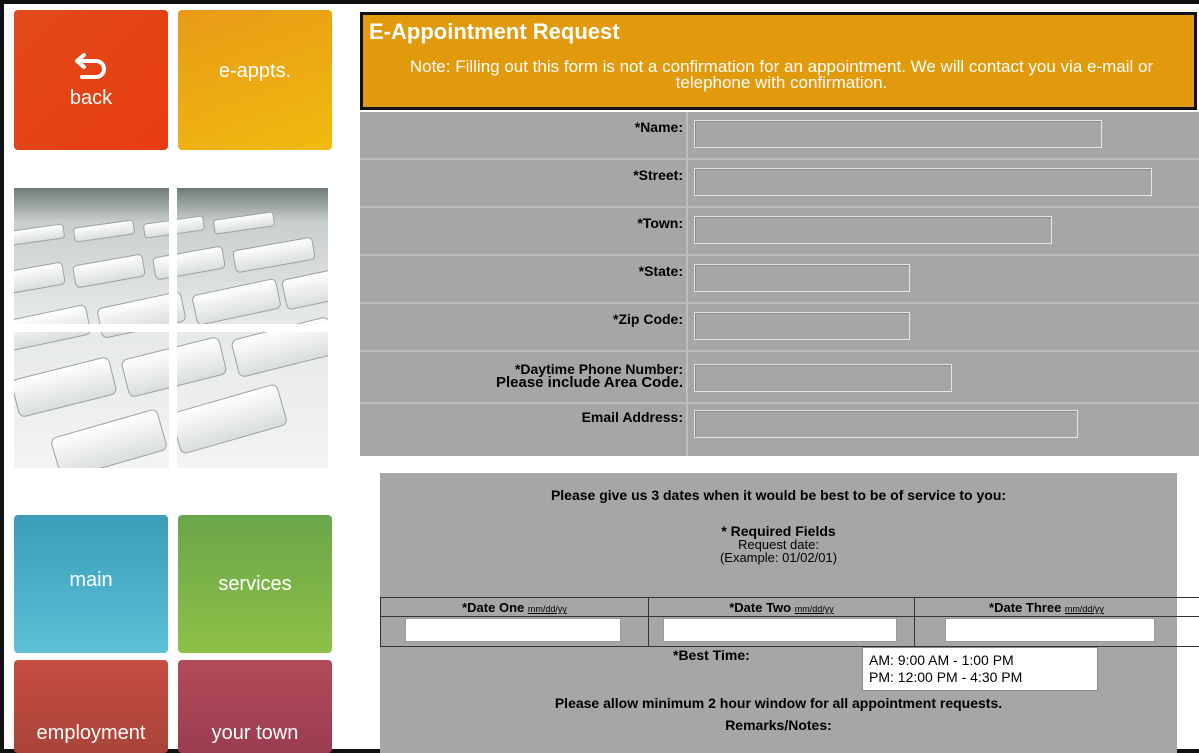 The image size is (1199, 753). I want to click on back-button: back, so click(91, 80).